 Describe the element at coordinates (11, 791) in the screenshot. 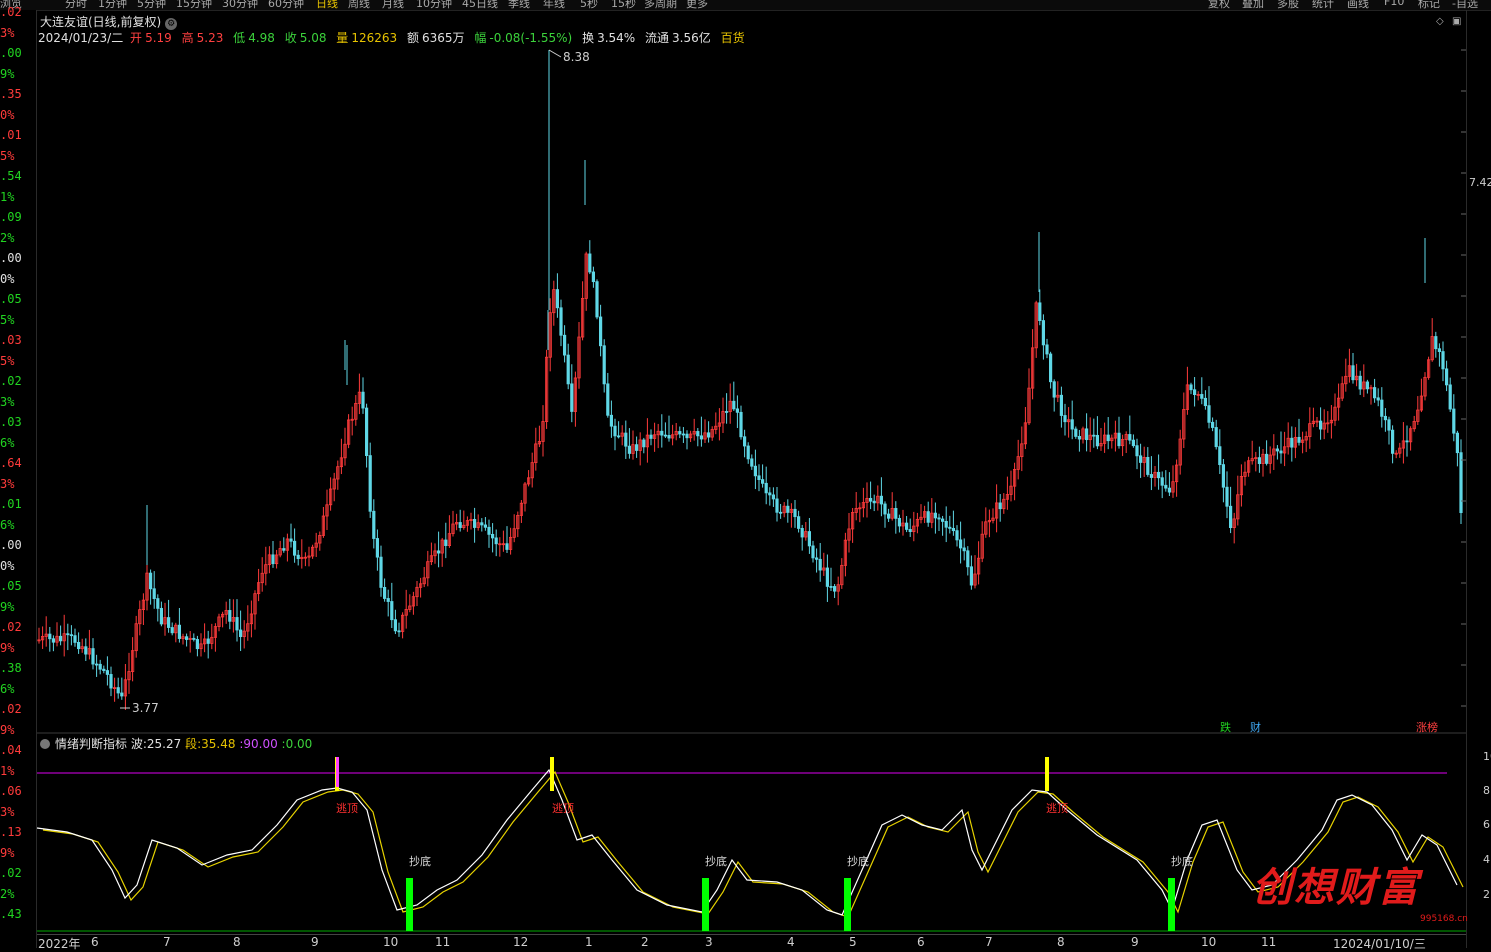

I see `price-axis-label: .06` at that location.